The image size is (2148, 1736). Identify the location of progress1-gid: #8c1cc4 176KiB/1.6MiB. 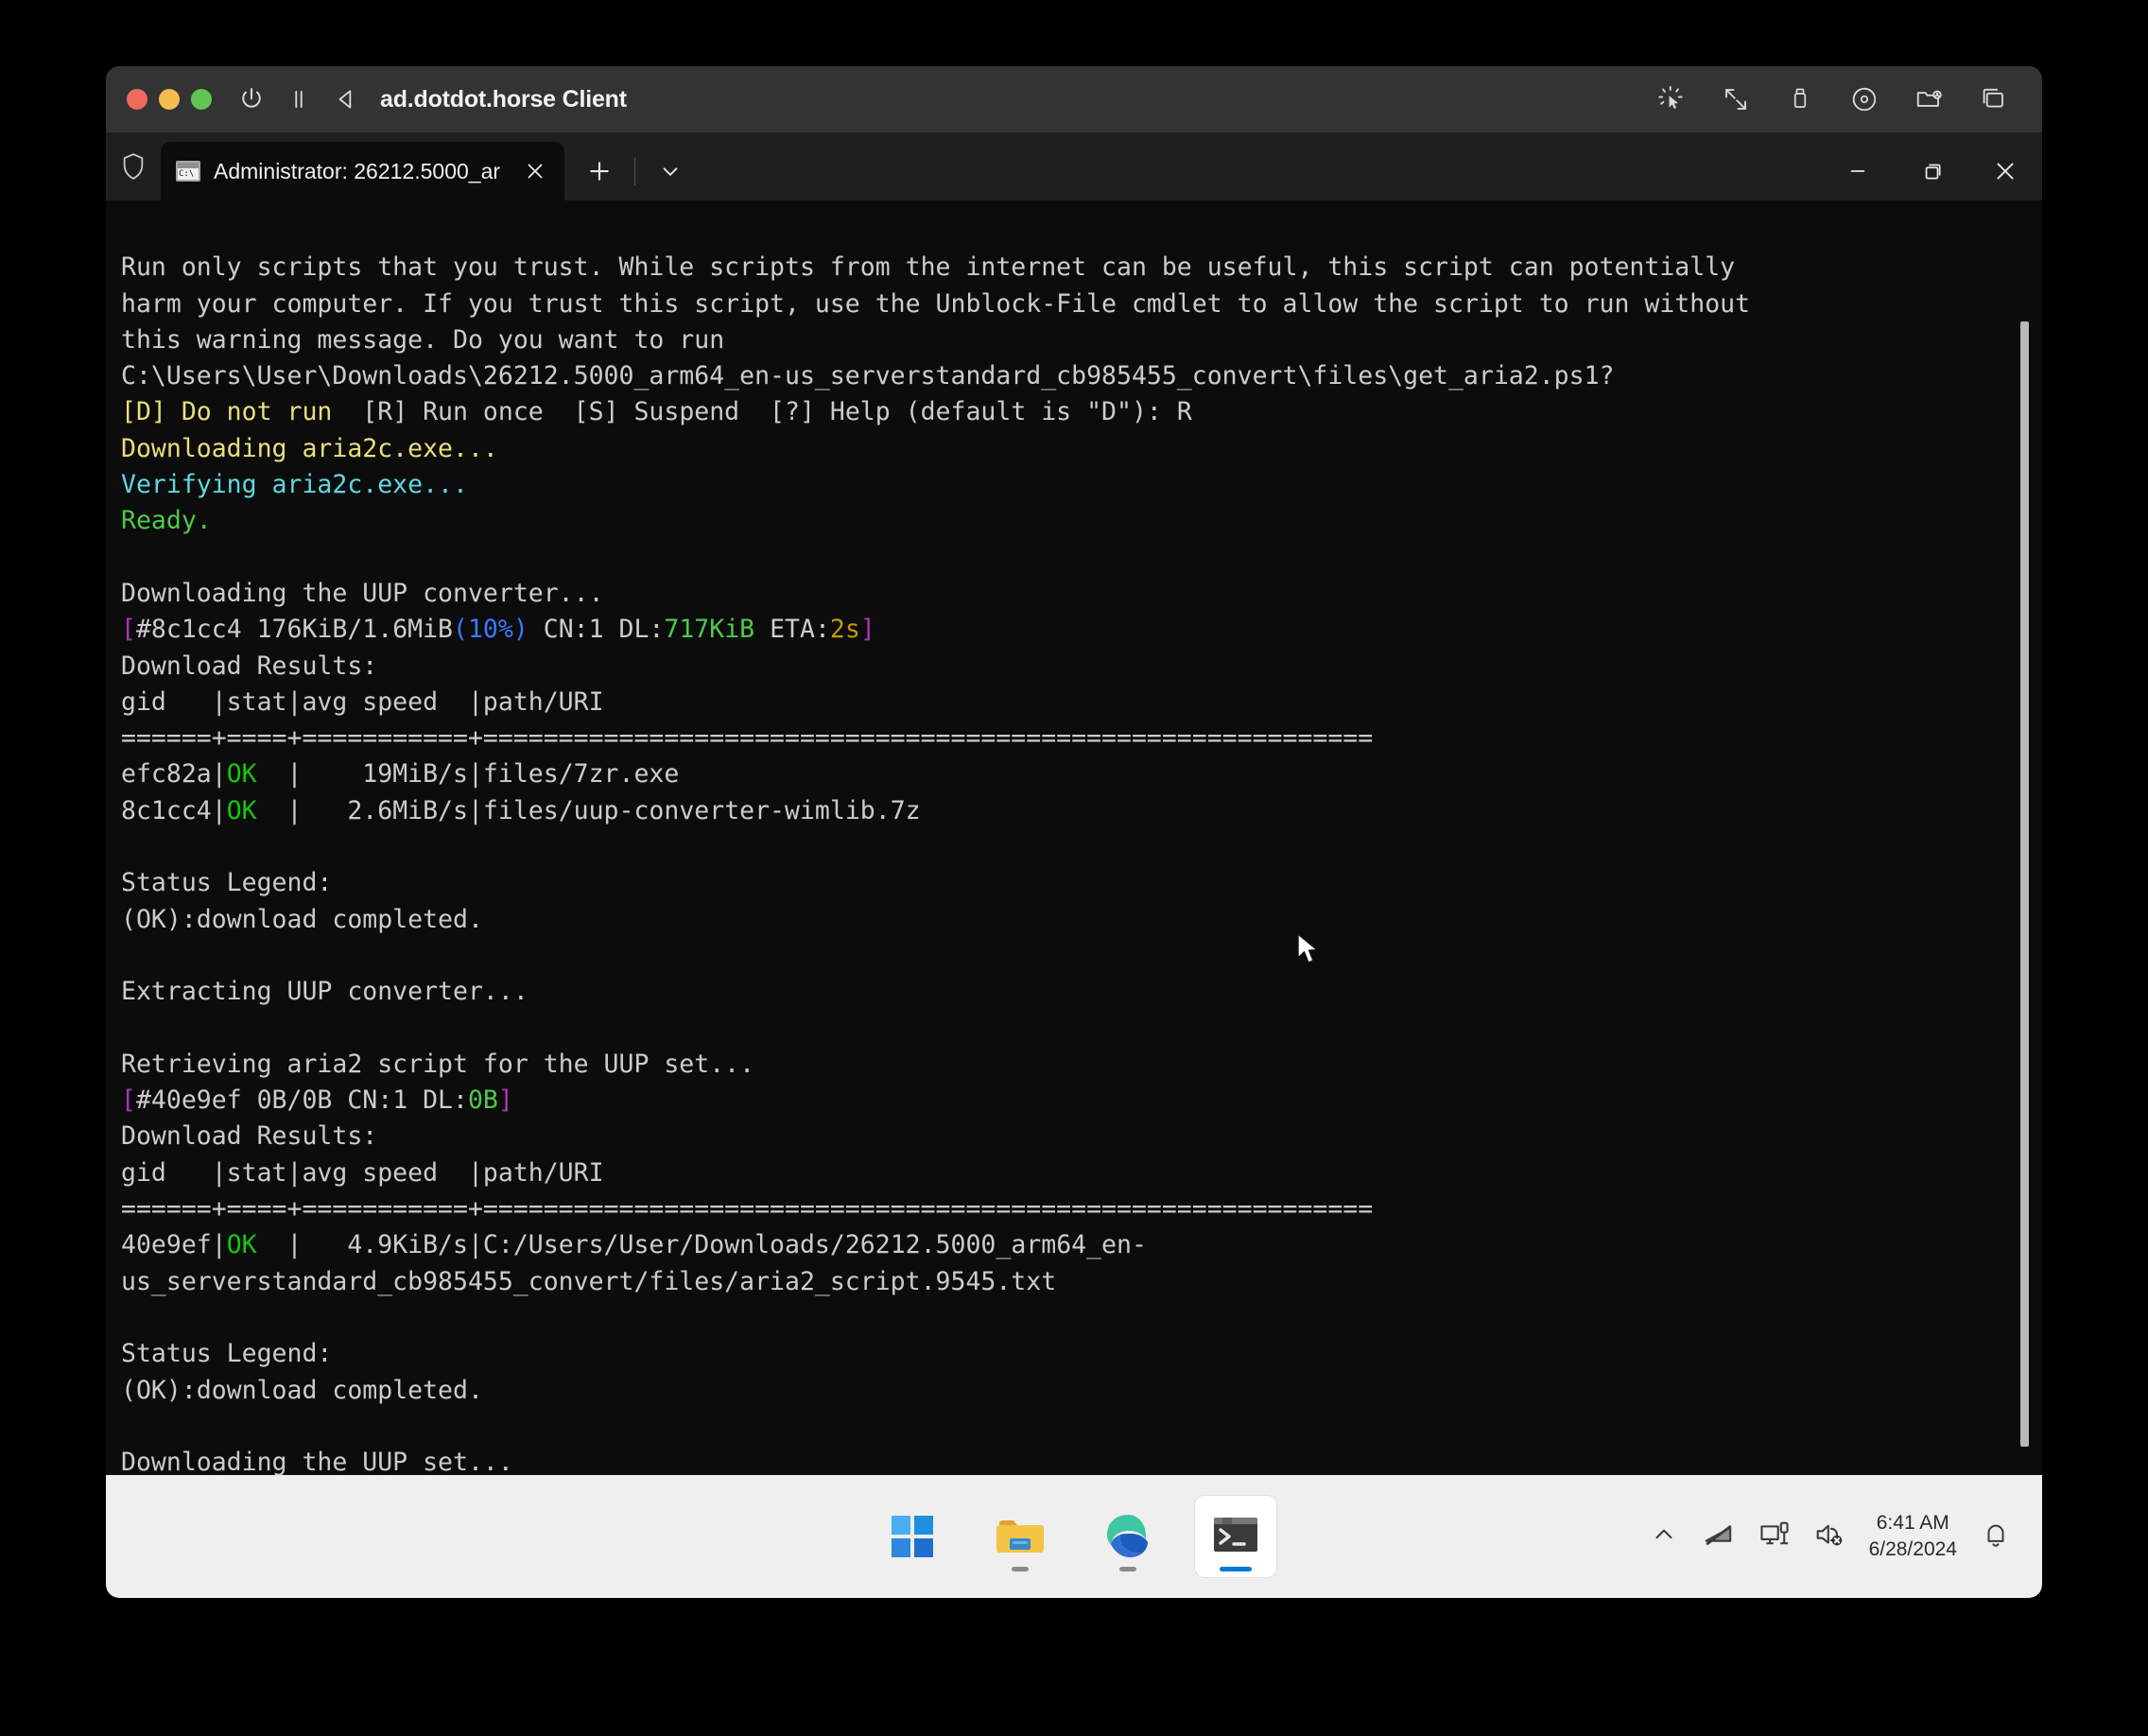
(294, 630).